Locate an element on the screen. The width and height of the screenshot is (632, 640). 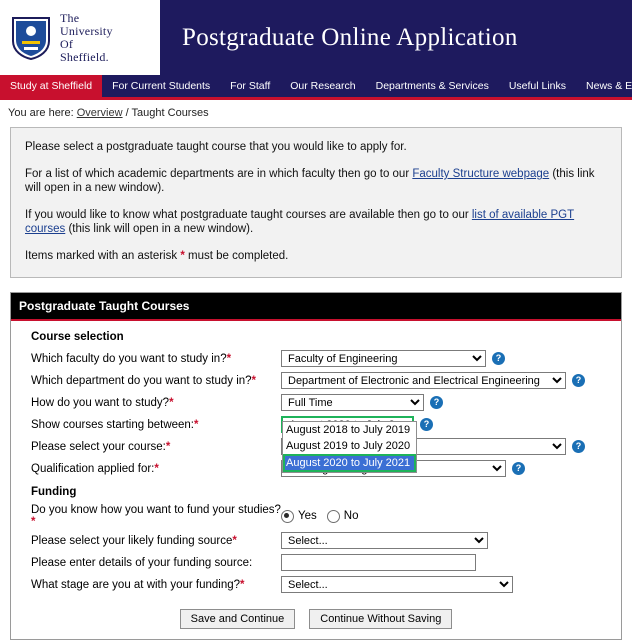
label-qualification-text: Qualification applied for: is located at coordinates (93, 468).